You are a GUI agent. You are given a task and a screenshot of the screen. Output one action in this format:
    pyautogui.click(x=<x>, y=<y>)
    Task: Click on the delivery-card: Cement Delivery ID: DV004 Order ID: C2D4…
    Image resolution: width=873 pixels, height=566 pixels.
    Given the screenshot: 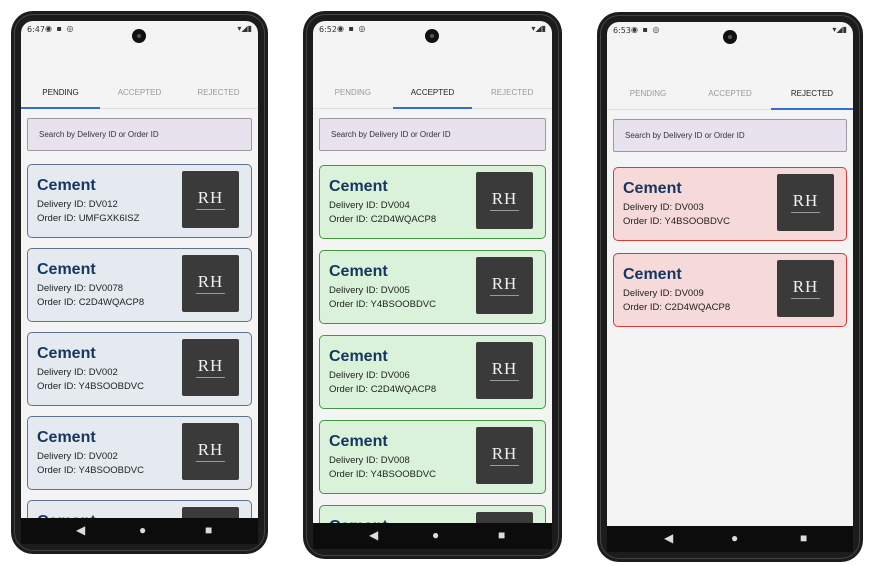 What is the action you would take?
    pyautogui.click(x=432, y=202)
    